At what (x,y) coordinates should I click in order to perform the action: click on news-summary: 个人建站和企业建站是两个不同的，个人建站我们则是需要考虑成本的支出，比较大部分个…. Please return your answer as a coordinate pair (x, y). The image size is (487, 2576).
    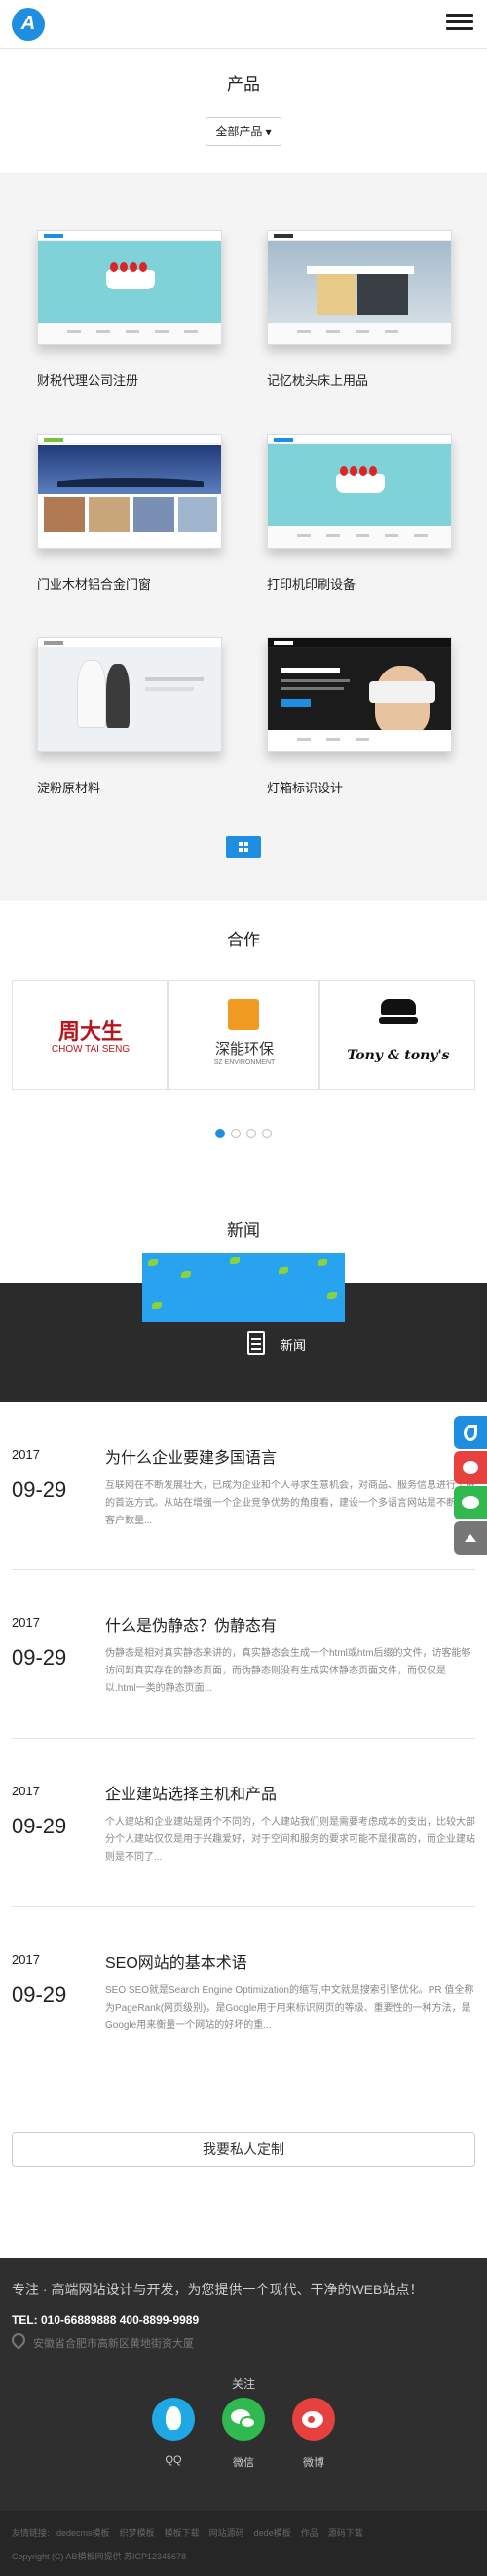
    Looking at the image, I should click on (290, 1840).